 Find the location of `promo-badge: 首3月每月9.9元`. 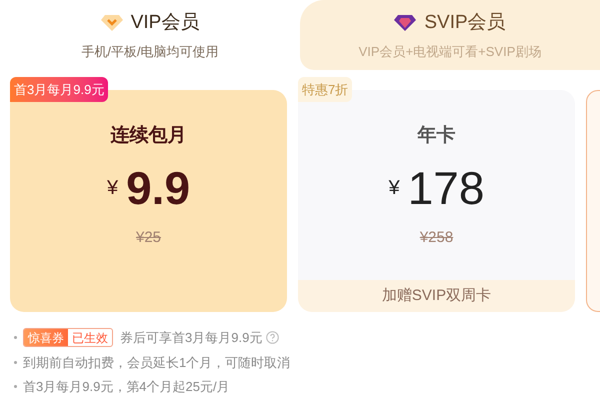

promo-badge: 首3月每月9.9元 is located at coordinates (59, 89).